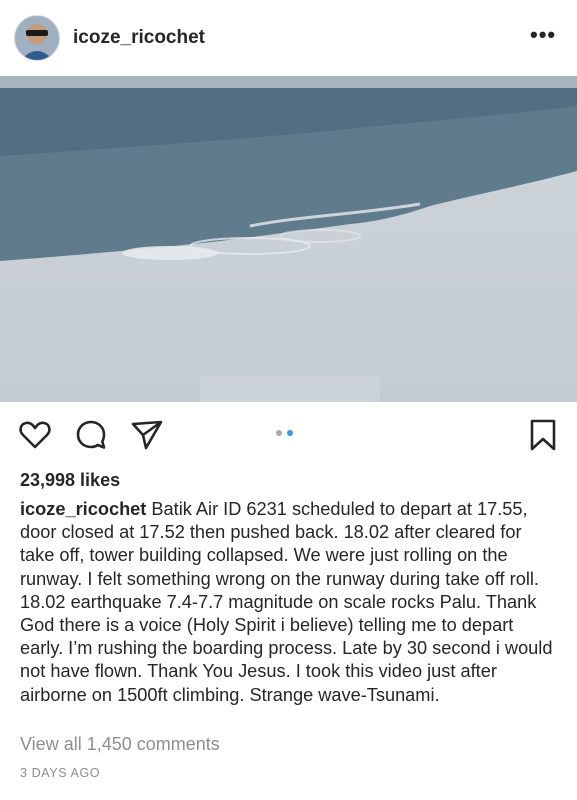  I want to click on bookmark-icon, so click(543, 435).